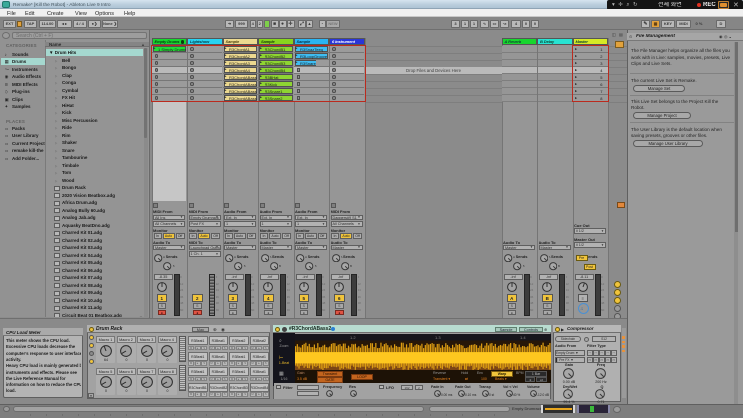  I want to click on svg-text: 1.3, so click(438, 337).